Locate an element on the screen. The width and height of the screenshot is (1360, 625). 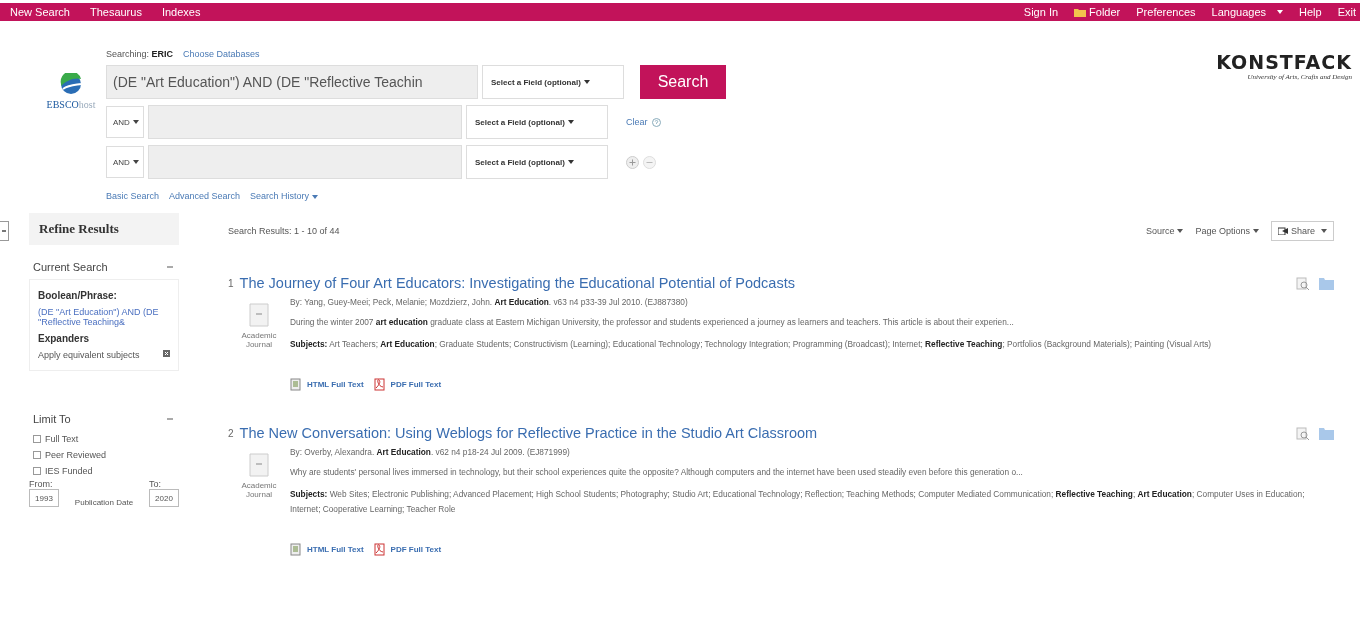
section-heading: Current Search is located at coordinates (70, 267).